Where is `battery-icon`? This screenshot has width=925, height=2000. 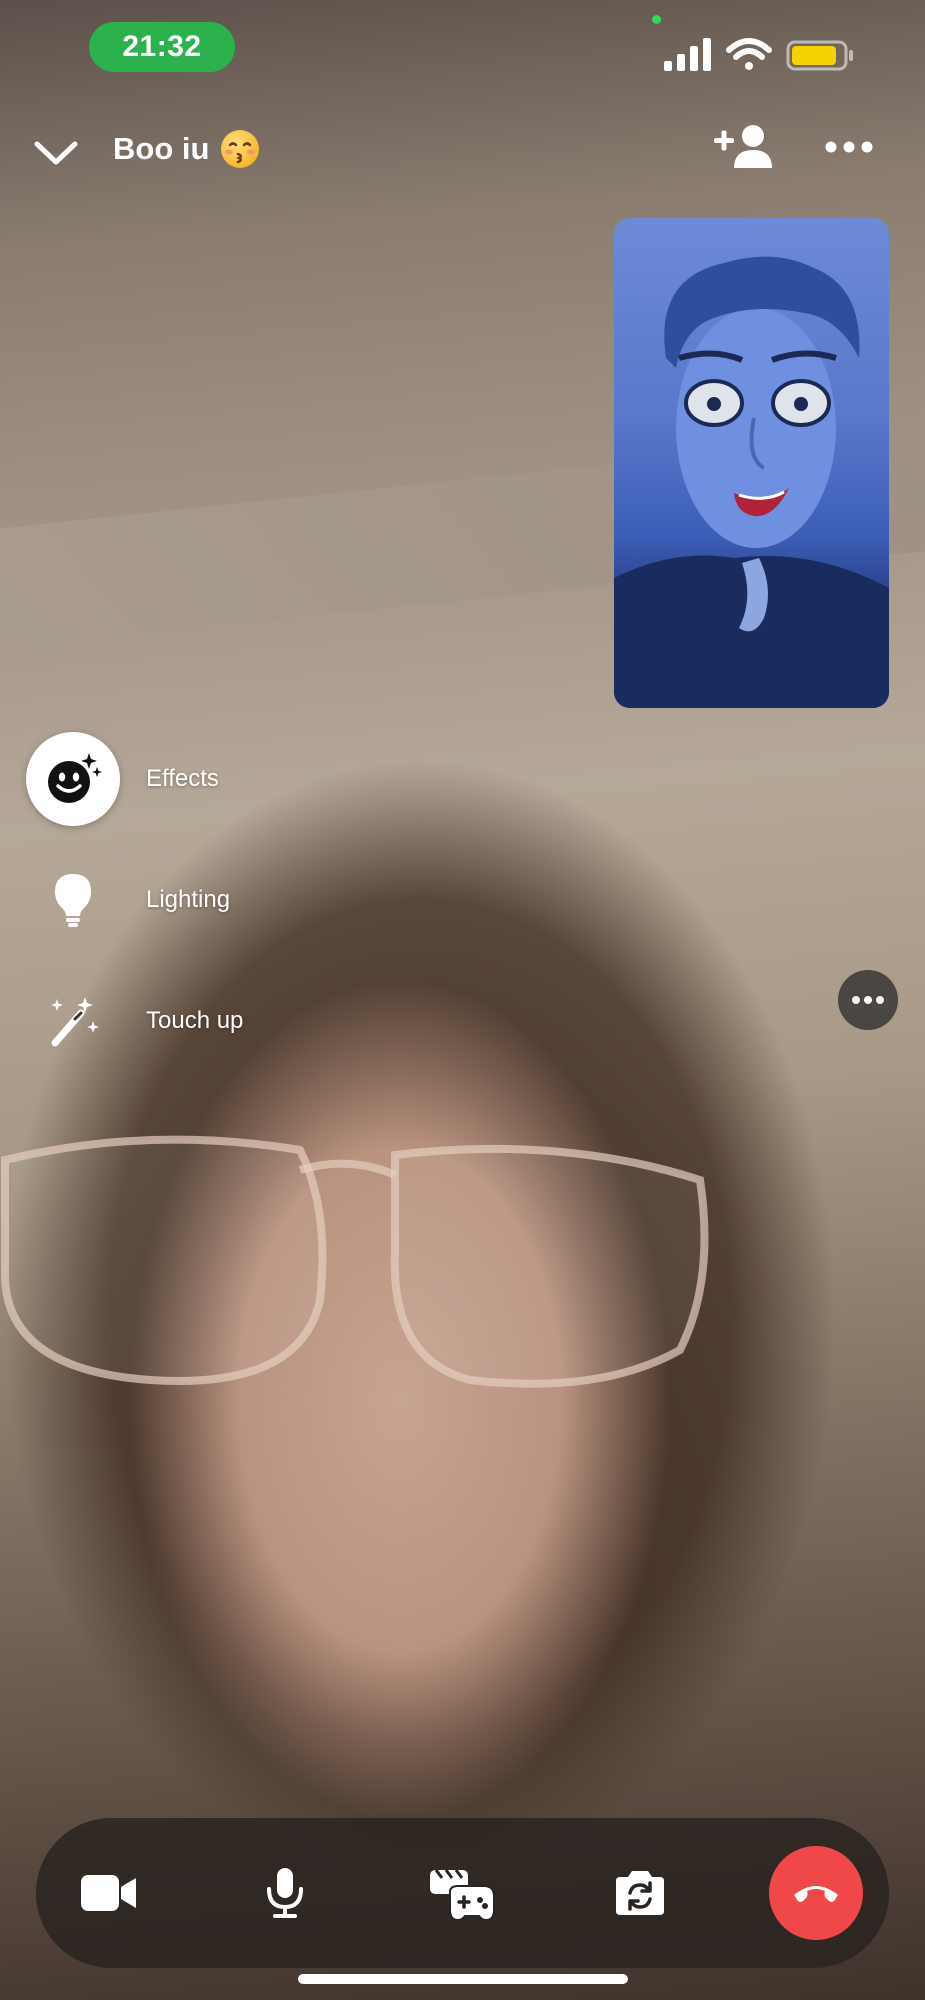
battery-icon is located at coordinates (819, 55).